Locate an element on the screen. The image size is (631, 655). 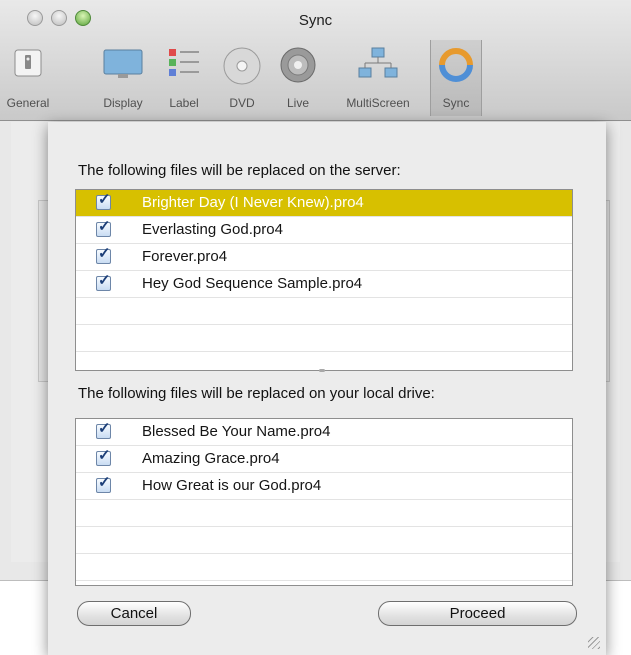
proceed-button: Proceed is located at coordinates (477, 613).